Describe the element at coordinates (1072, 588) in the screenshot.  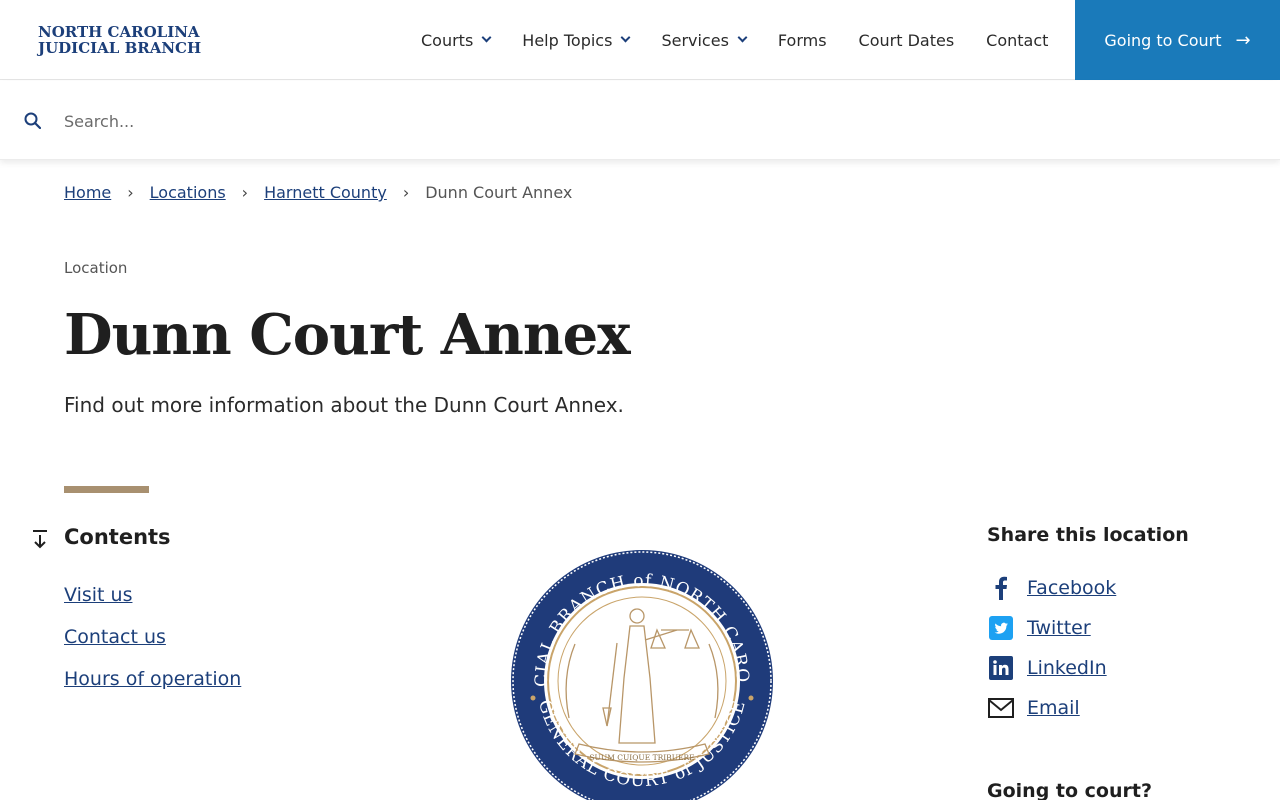
I see `share-facebook-label: Facebook` at that location.